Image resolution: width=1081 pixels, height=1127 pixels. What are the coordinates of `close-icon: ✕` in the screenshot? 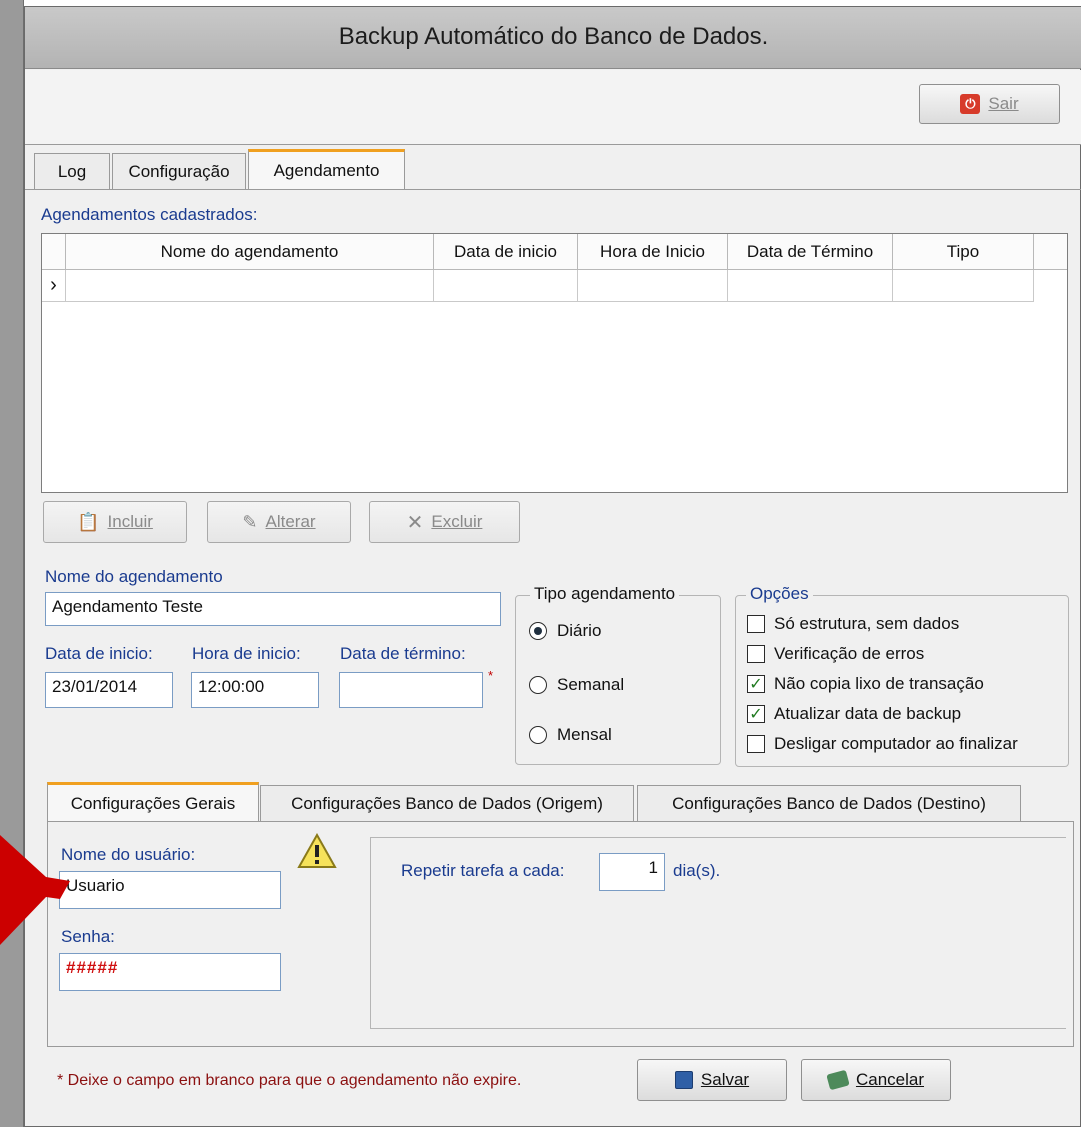 It's located at (415, 522).